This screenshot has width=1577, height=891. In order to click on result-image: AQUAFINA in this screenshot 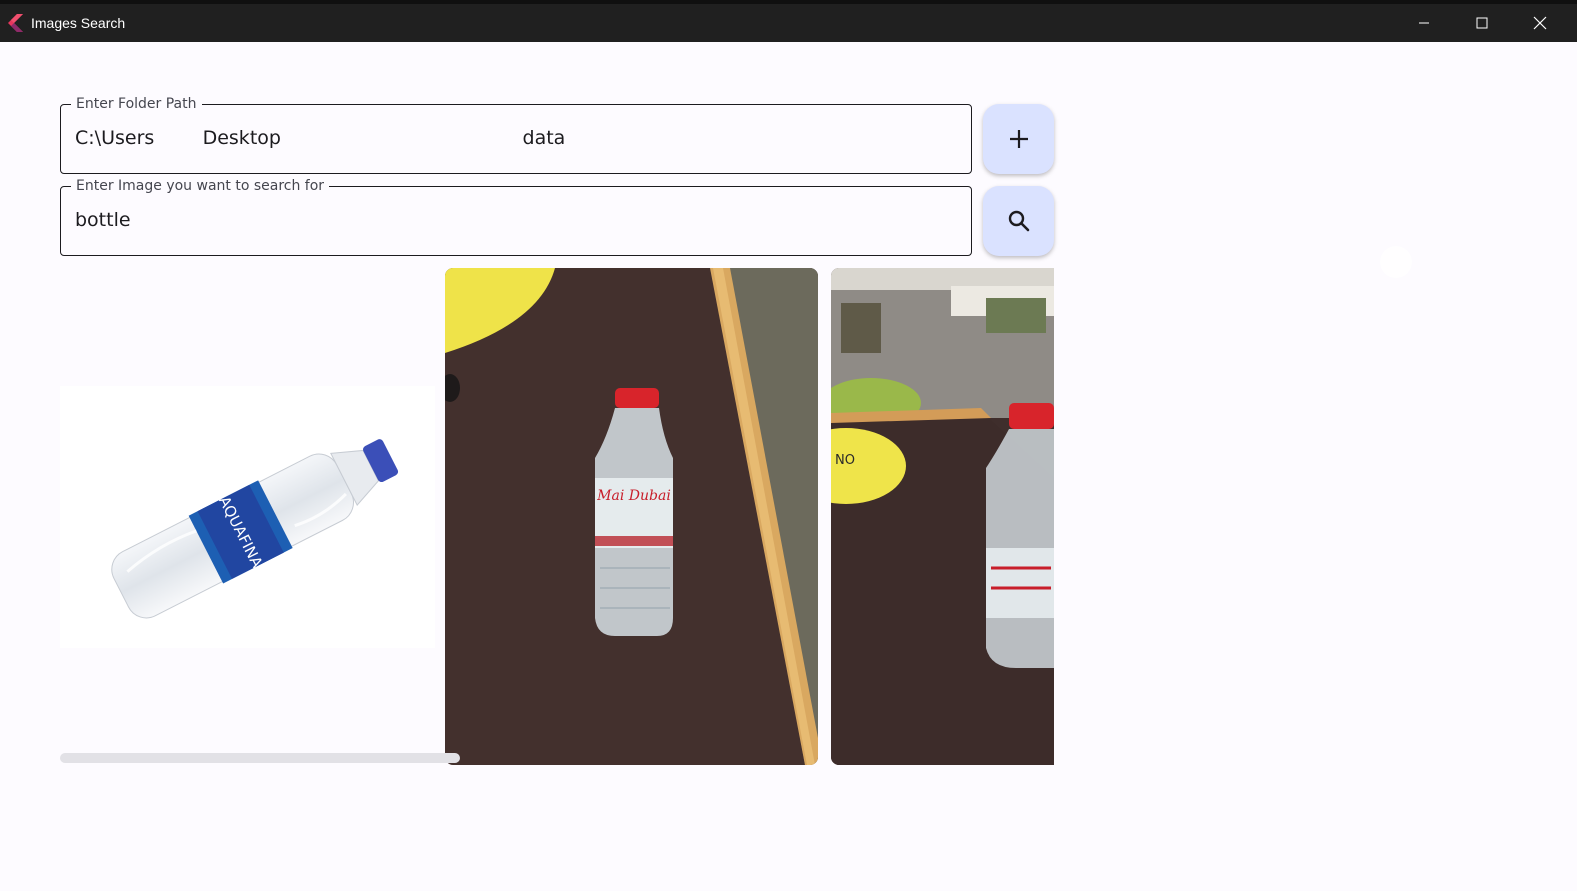, I will do `click(247, 517)`.